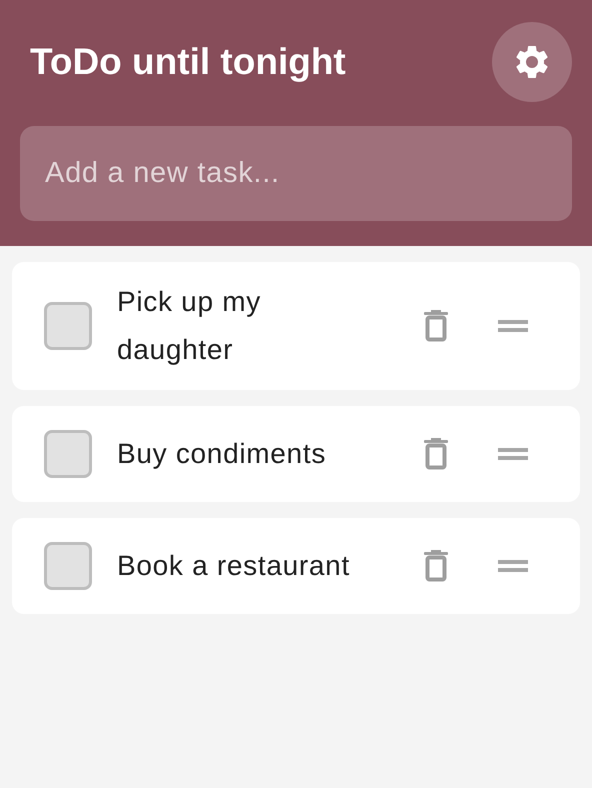  Describe the element at coordinates (189, 326) in the screenshot. I see `task-text: Pick up my daughter` at that location.